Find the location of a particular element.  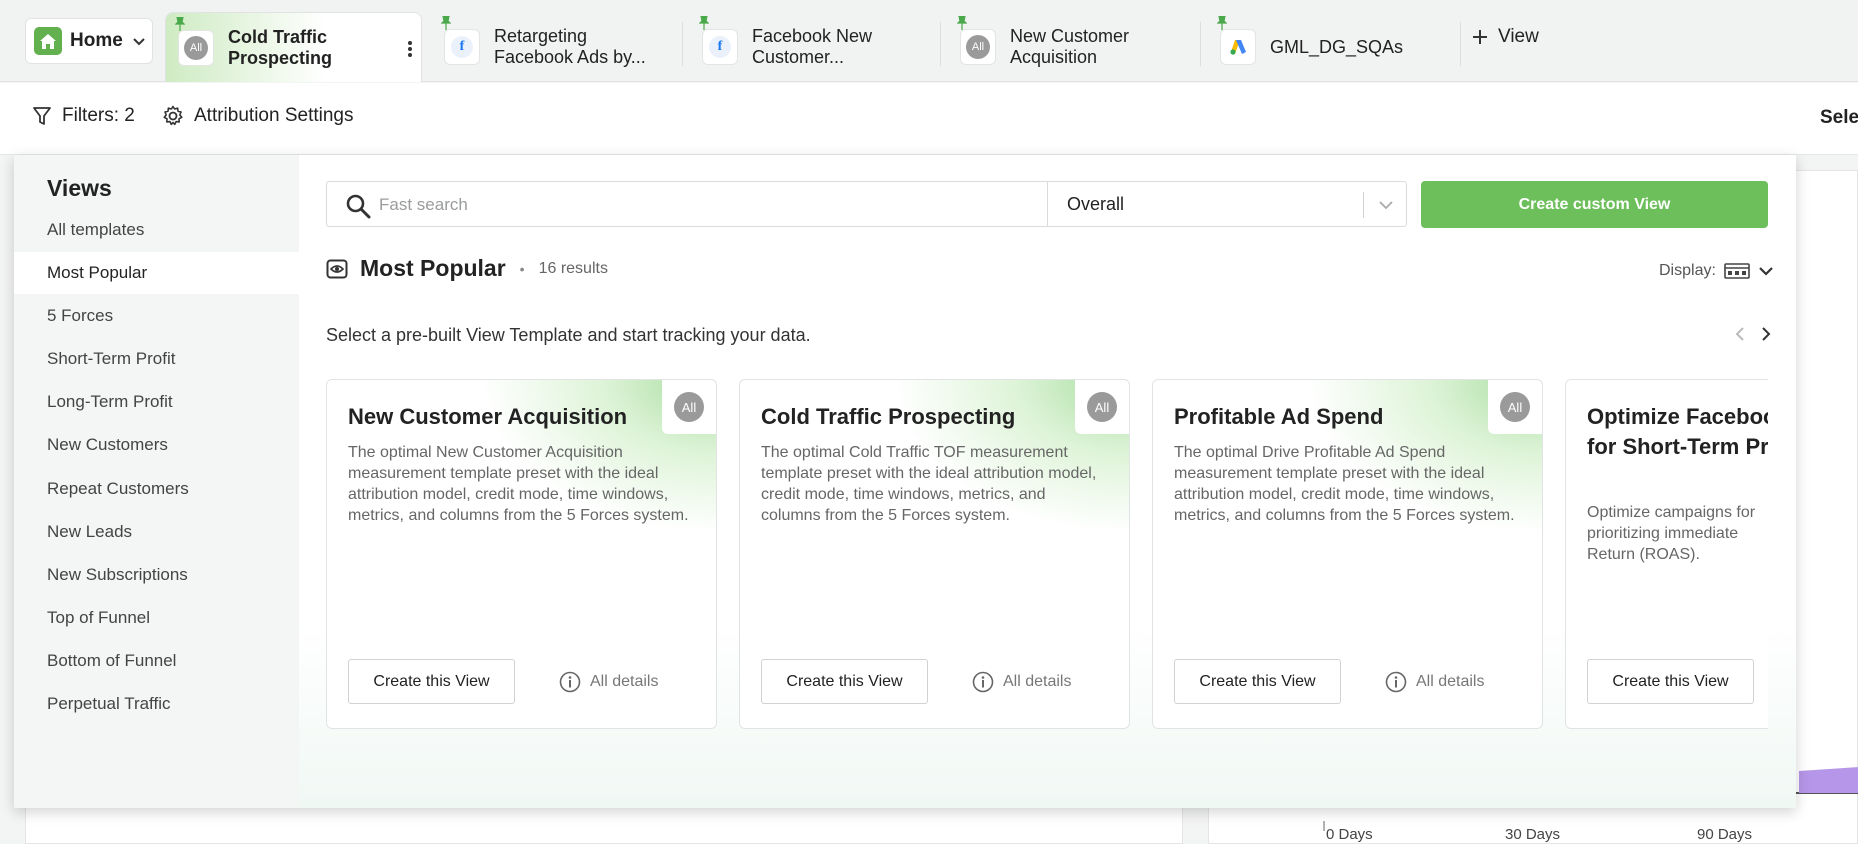

tab-gml-dg-sqas: GML_DG_SQAs is located at coordinates (1333, 47).